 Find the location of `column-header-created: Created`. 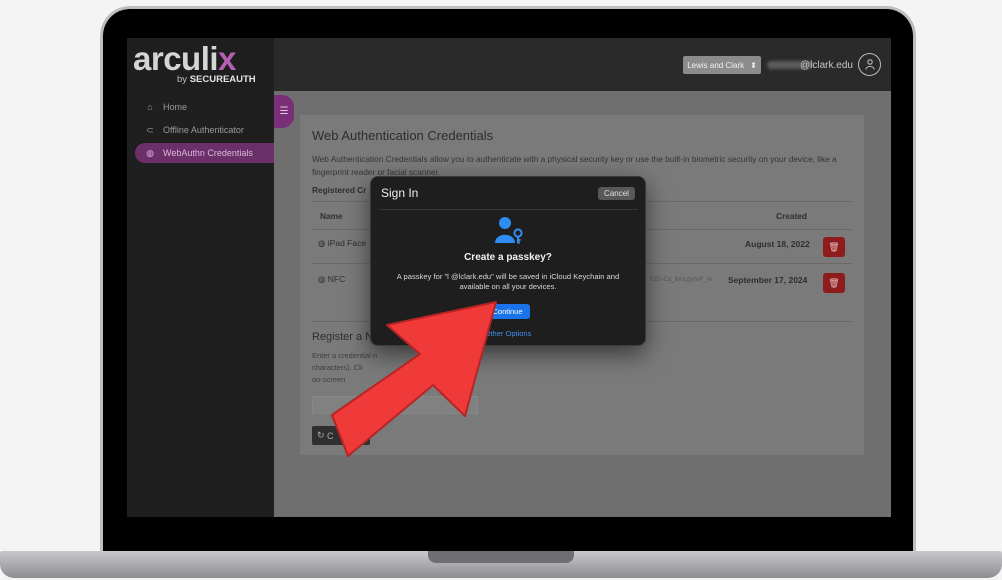

column-header-created: Created is located at coordinates (791, 216).